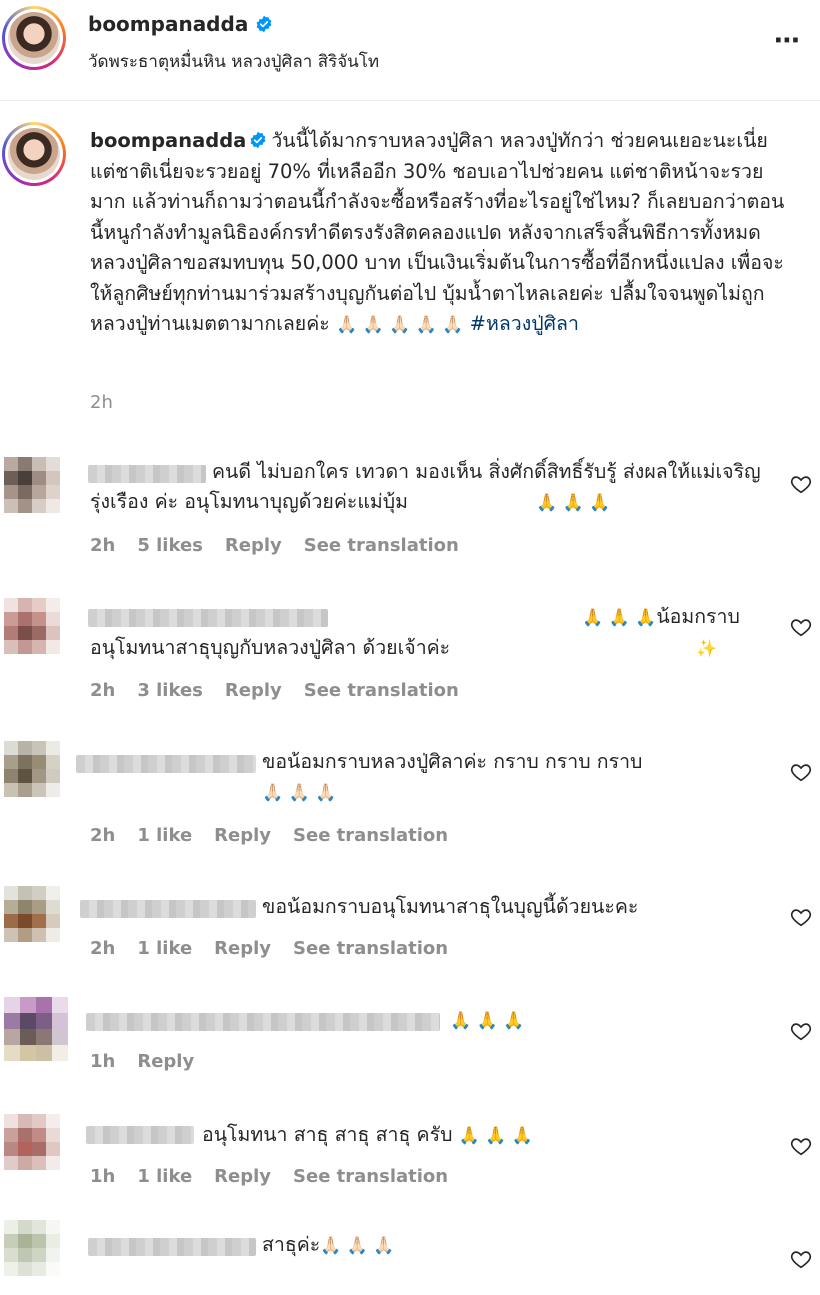 This screenshot has height=1295, width=820. Describe the element at coordinates (452, 761) in the screenshot. I see `comment-body: ขอน้อมกราบหลวงปู่ศิลาค่ะ กราบ กราบ กราบ` at that location.